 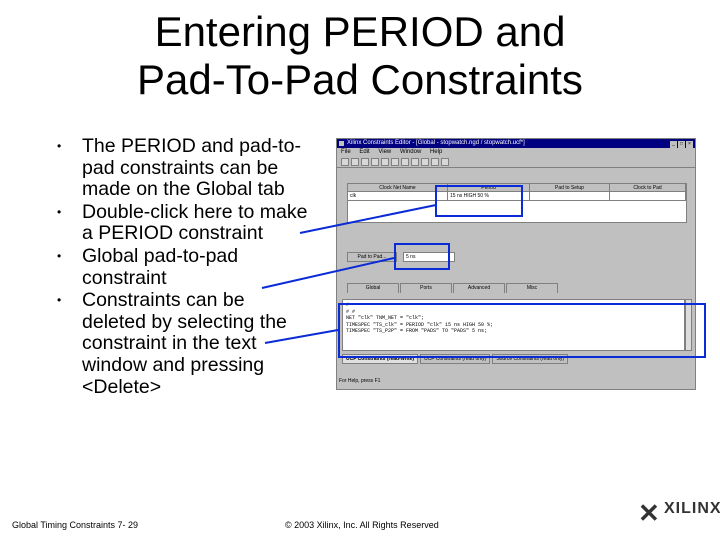 I want to click on open-icon, so click(x=355, y=162).